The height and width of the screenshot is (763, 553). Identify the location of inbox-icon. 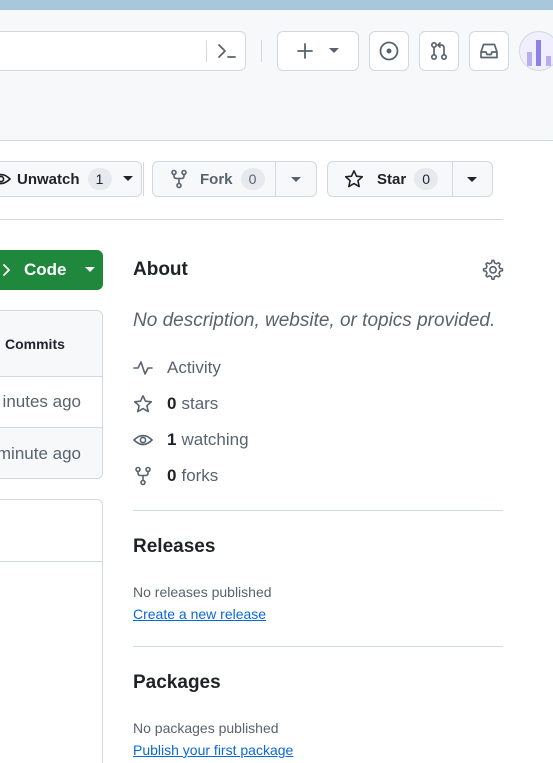
(489, 51).